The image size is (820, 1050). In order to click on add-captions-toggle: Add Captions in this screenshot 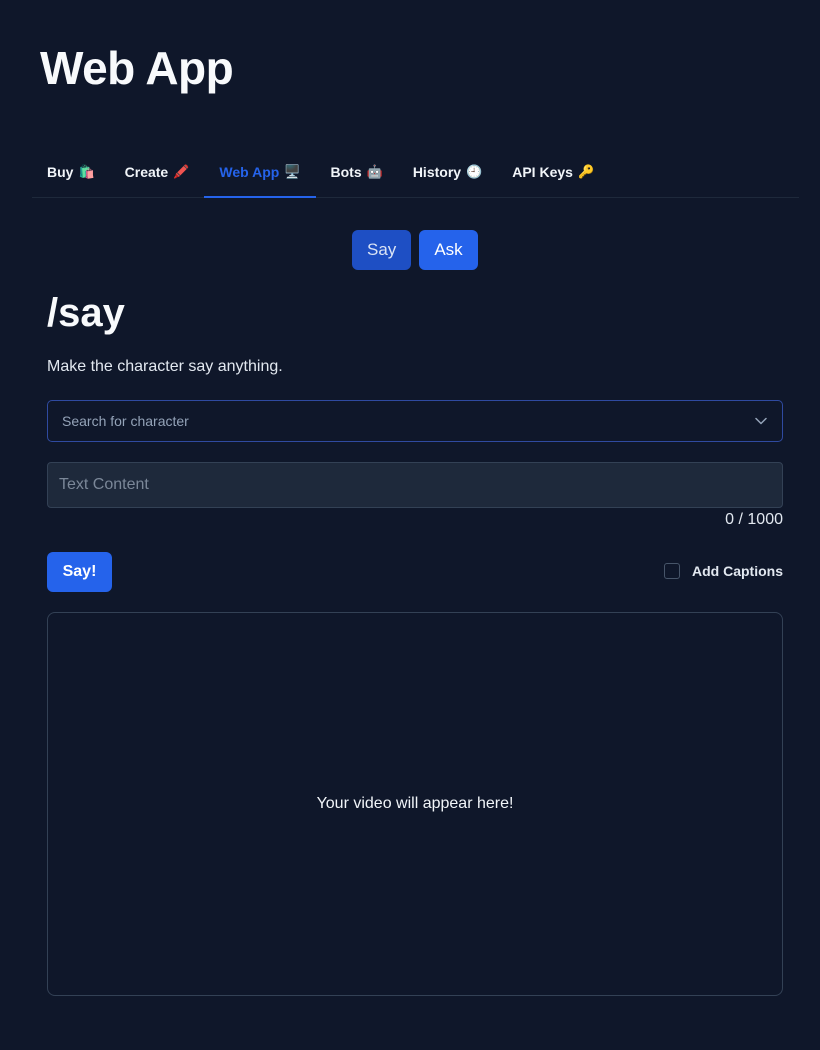, I will do `click(723, 571)`.